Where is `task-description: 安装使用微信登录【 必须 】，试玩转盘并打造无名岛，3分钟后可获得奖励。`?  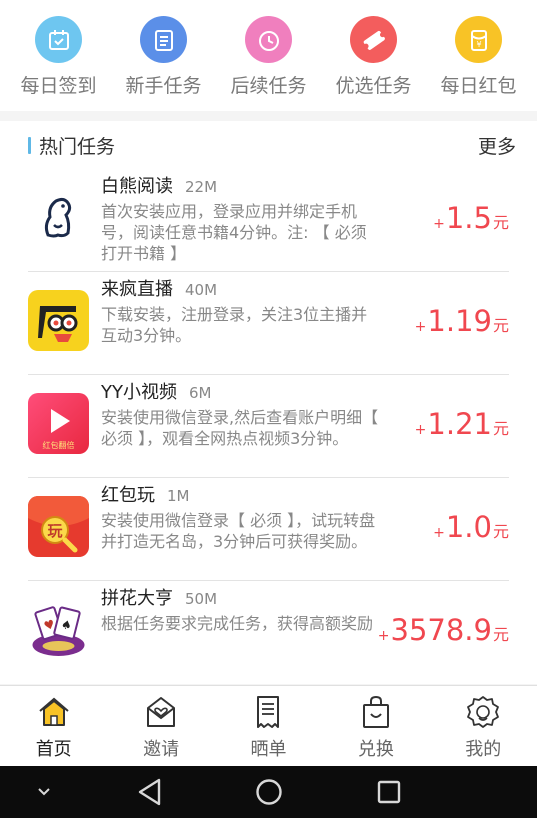
task-description: 安装使用微信登录【 必须 】，试玩转盘并打造无名岛，3分钟后可获得奖励。 is located at coordinates (238, 531).